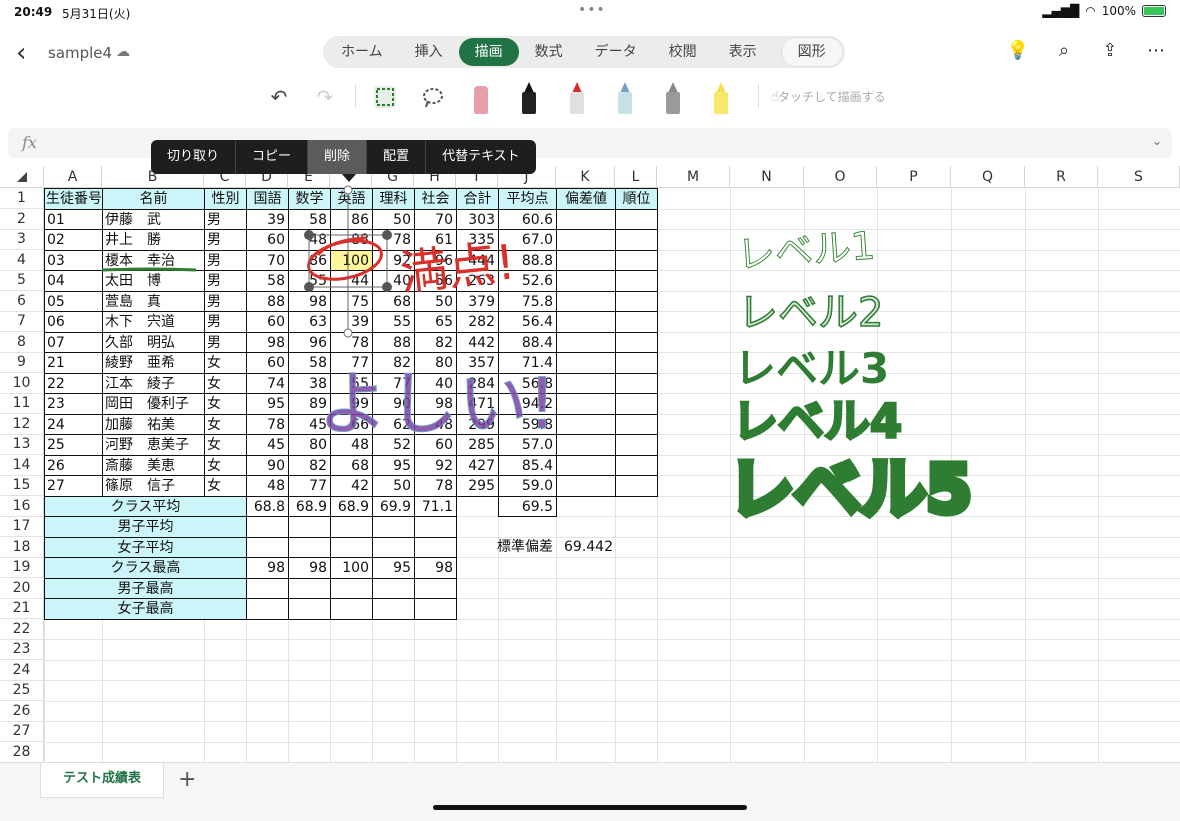 The height and width of the screenshot is (821, 1180). What do you see at coordinates (22, 444) in the screenshot?
I see `row-header: 13` at bounding box center [22, 444].